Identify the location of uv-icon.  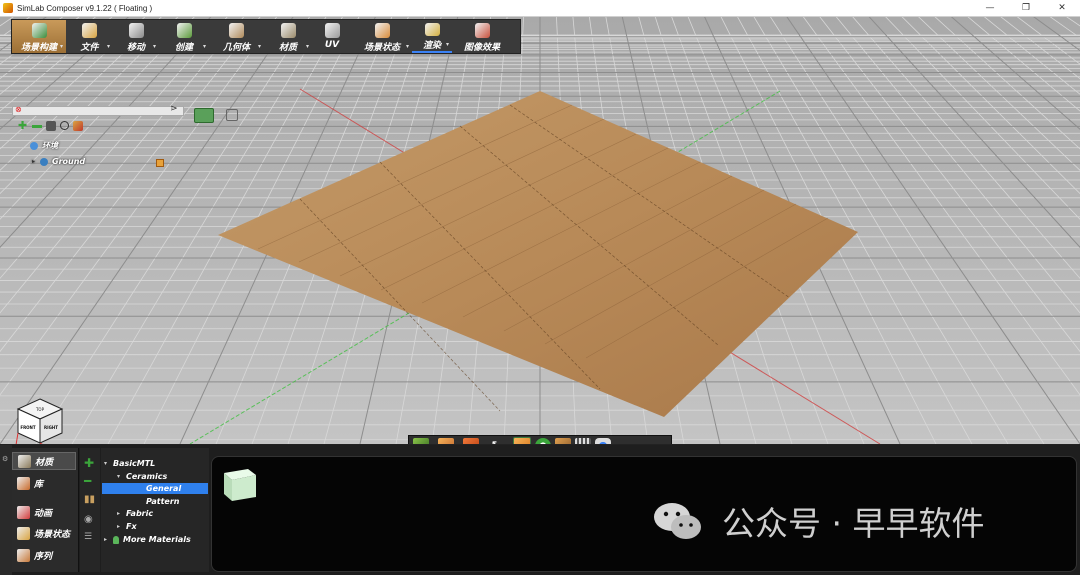
(332, 30).